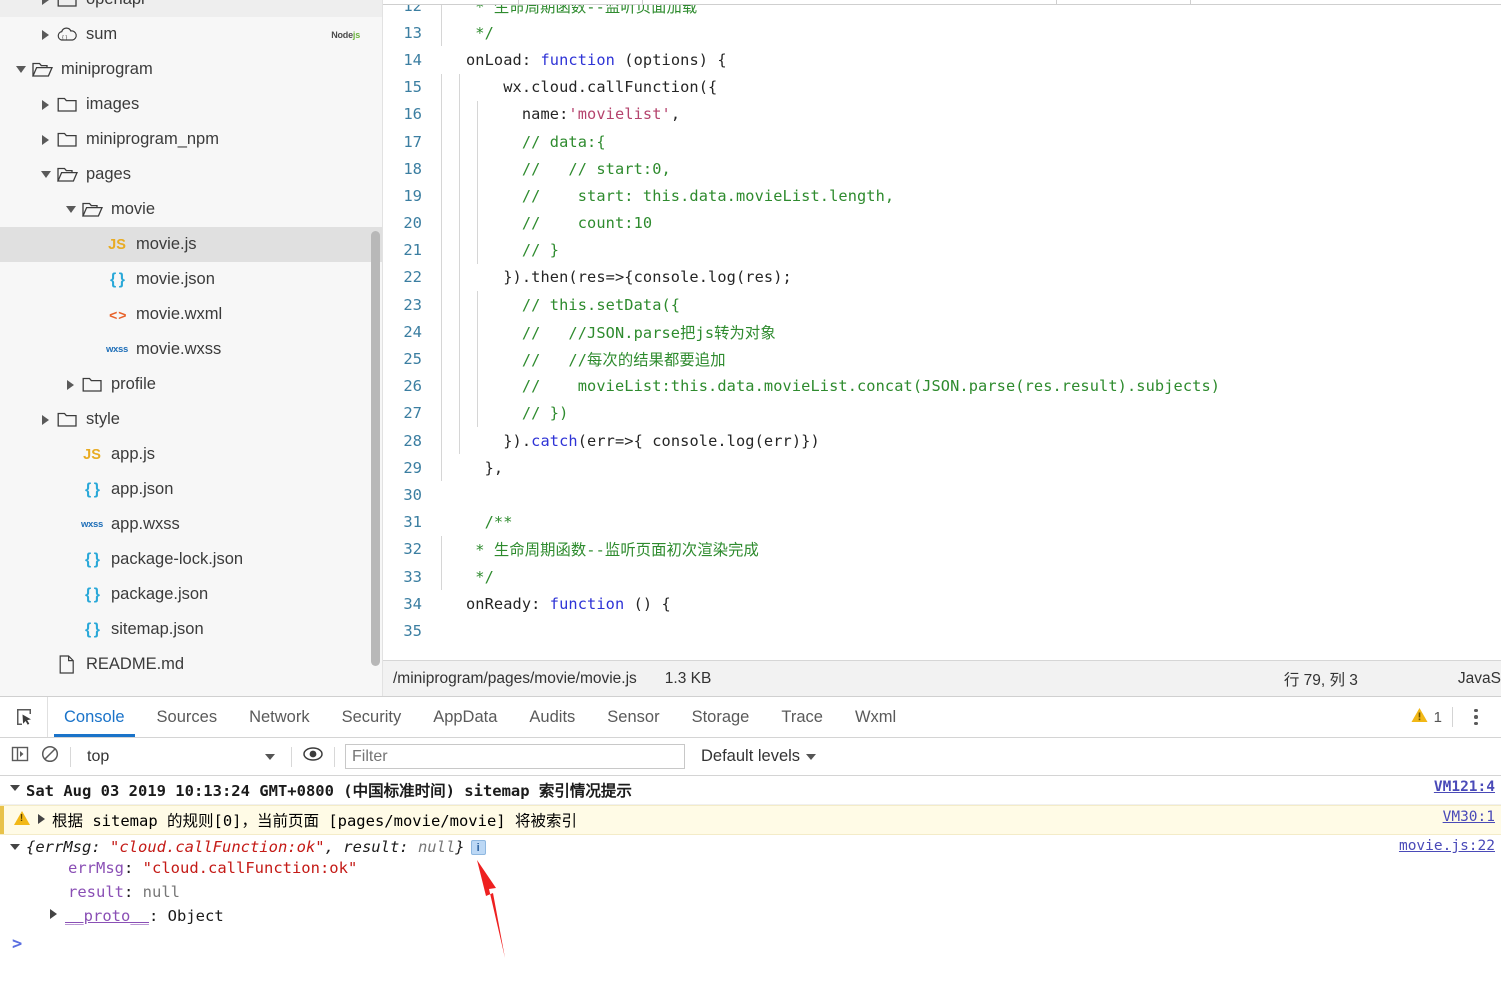 This screenshot has height=998, width=1501. Describe the element at coordinates (313, 756) in the screenshot. I see `live-expression-icon` at that location.